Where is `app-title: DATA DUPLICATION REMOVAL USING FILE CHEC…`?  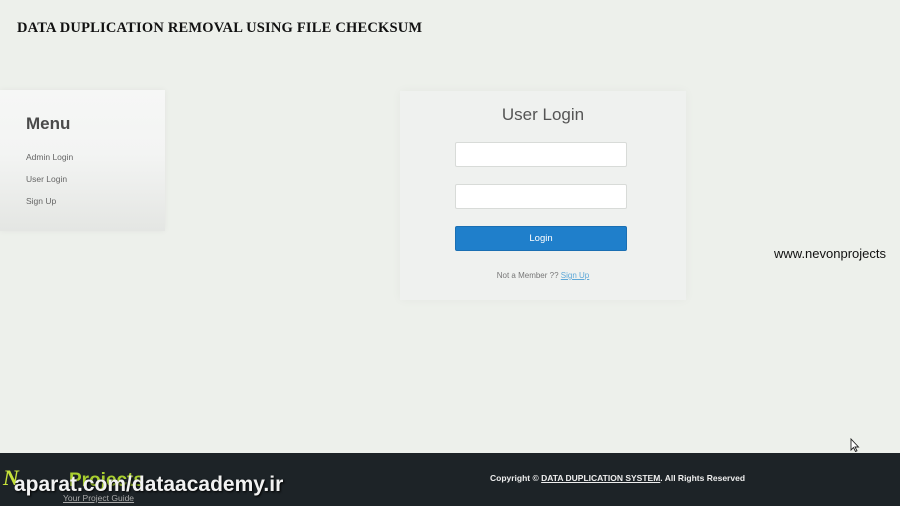 app-title: DATA DUPLICATION REMOVAL USING FILE CHEC… is located at coordinates (220, 28).